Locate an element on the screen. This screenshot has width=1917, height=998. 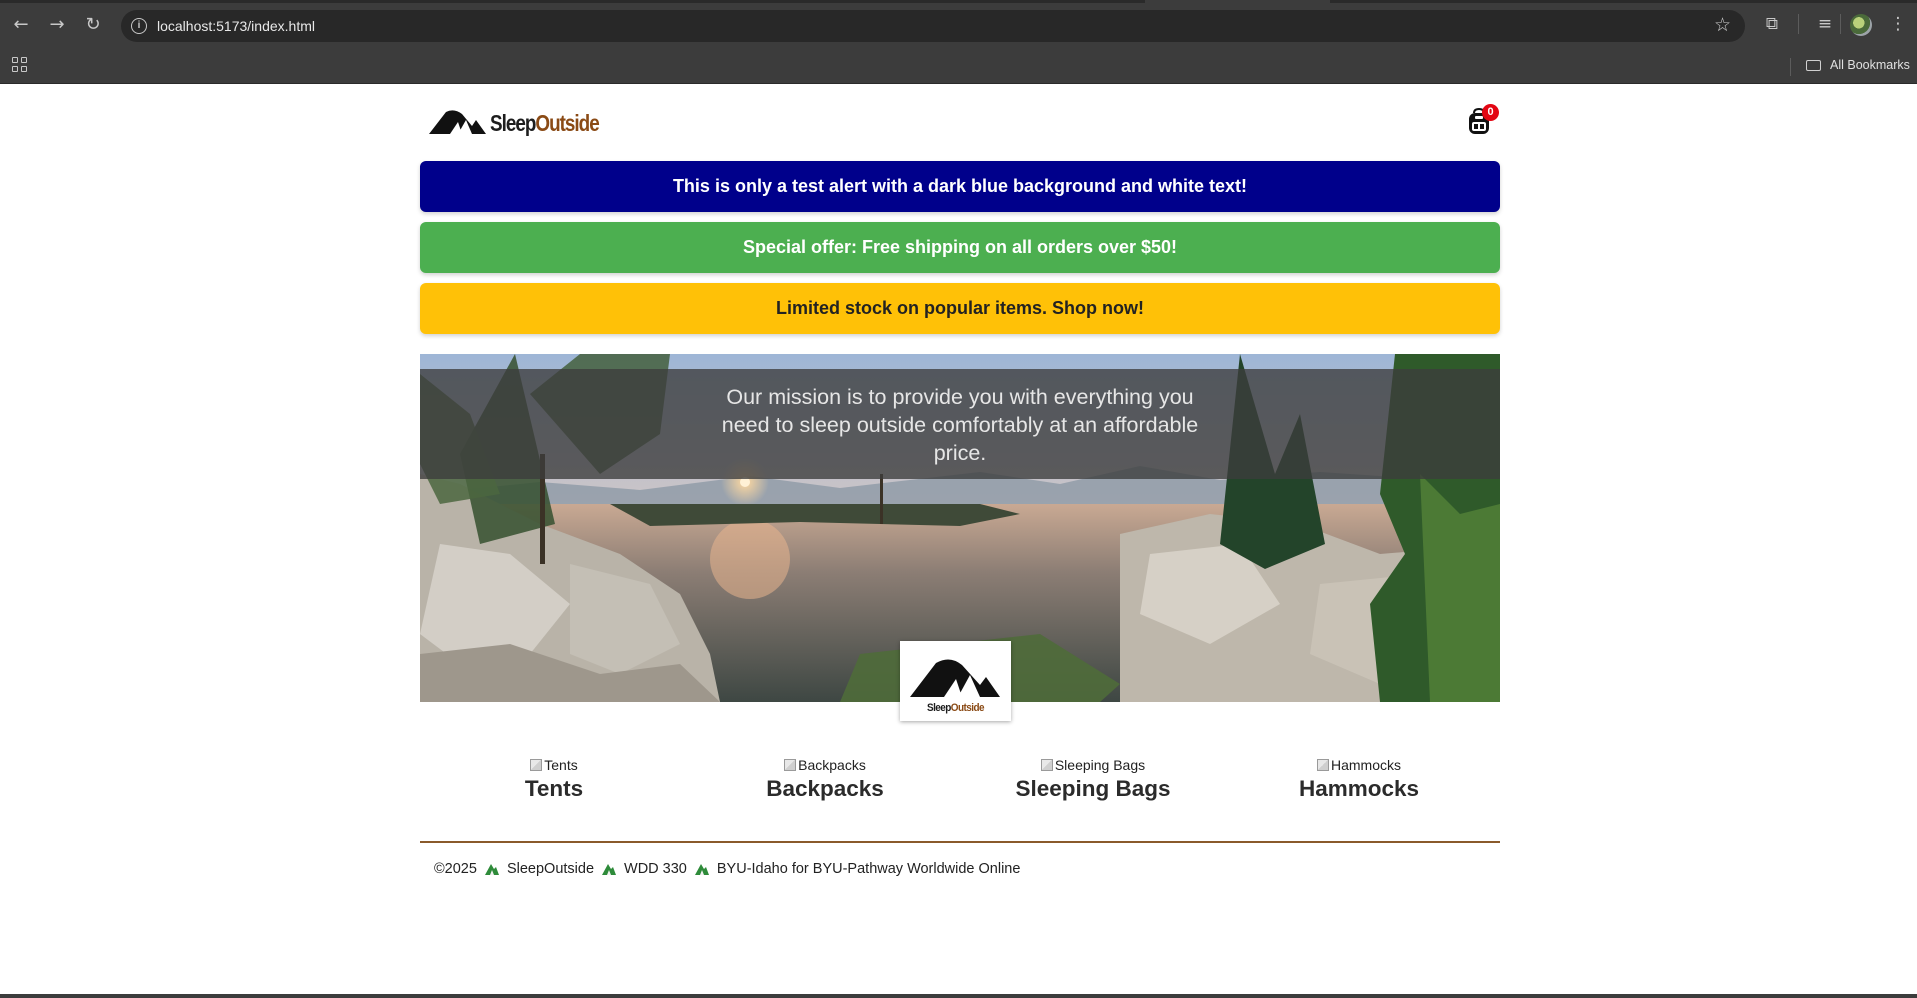
site-logo-link: SleepOutside is located at coordinates (523, 123).